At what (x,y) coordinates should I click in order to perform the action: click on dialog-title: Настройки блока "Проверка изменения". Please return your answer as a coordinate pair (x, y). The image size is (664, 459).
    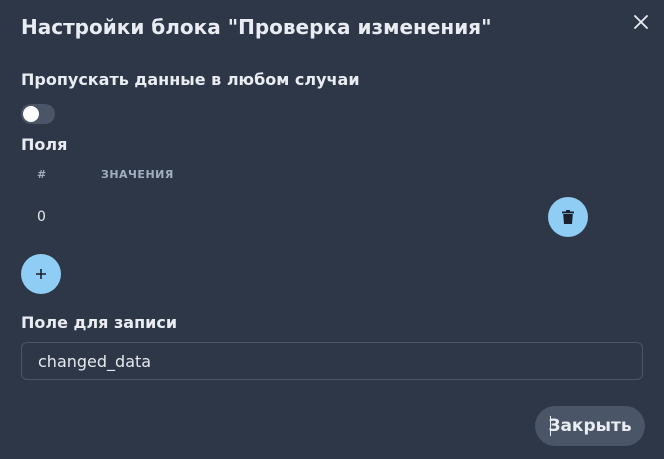
    Looking at the image, I should click on (256, 27).